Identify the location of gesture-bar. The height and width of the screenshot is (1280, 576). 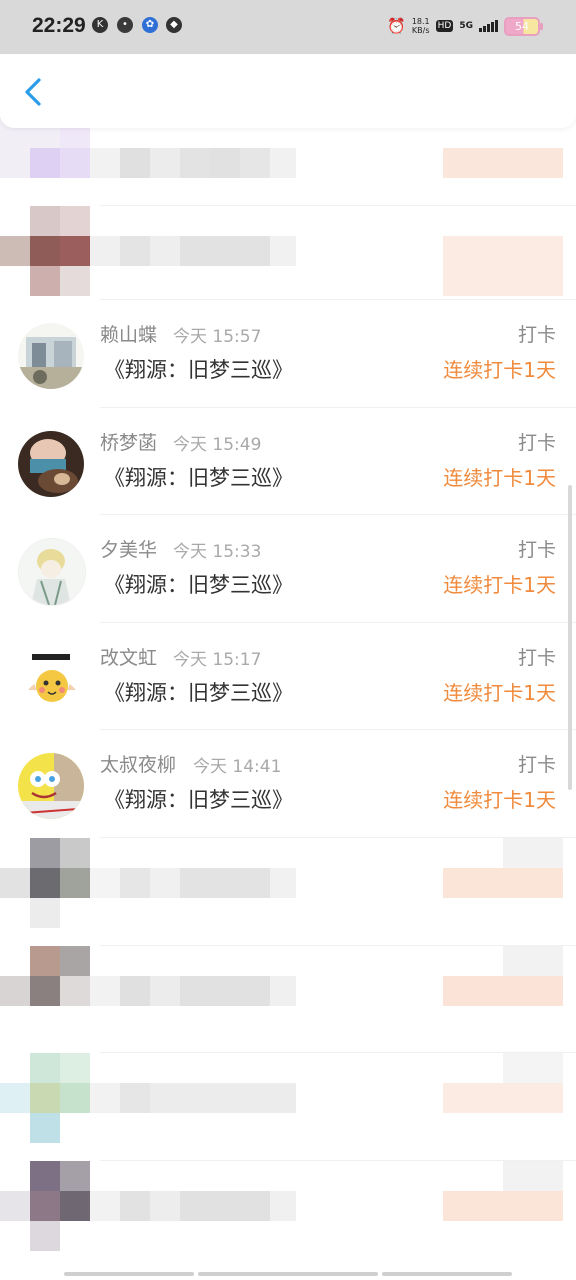
(288, 1275).